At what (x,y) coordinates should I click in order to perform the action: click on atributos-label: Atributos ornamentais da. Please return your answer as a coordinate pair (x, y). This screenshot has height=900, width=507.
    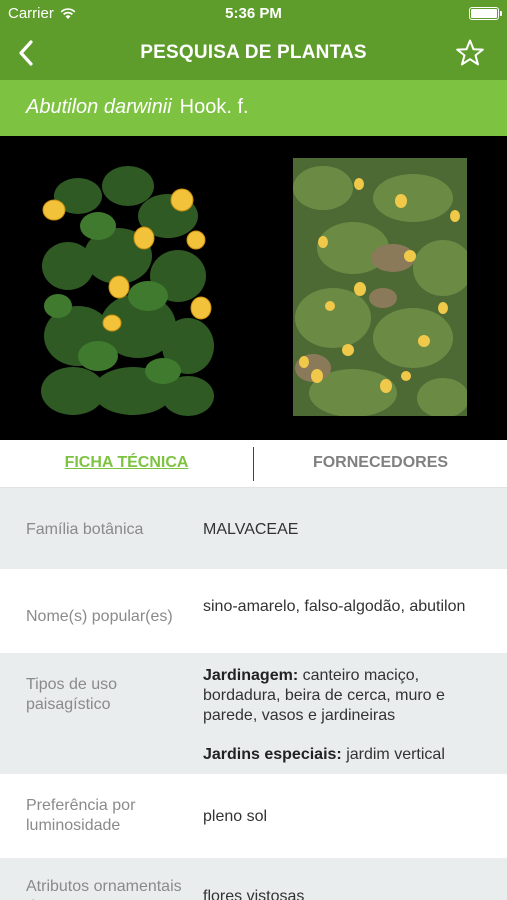
    Looking at the image, I should click on (104, 889).